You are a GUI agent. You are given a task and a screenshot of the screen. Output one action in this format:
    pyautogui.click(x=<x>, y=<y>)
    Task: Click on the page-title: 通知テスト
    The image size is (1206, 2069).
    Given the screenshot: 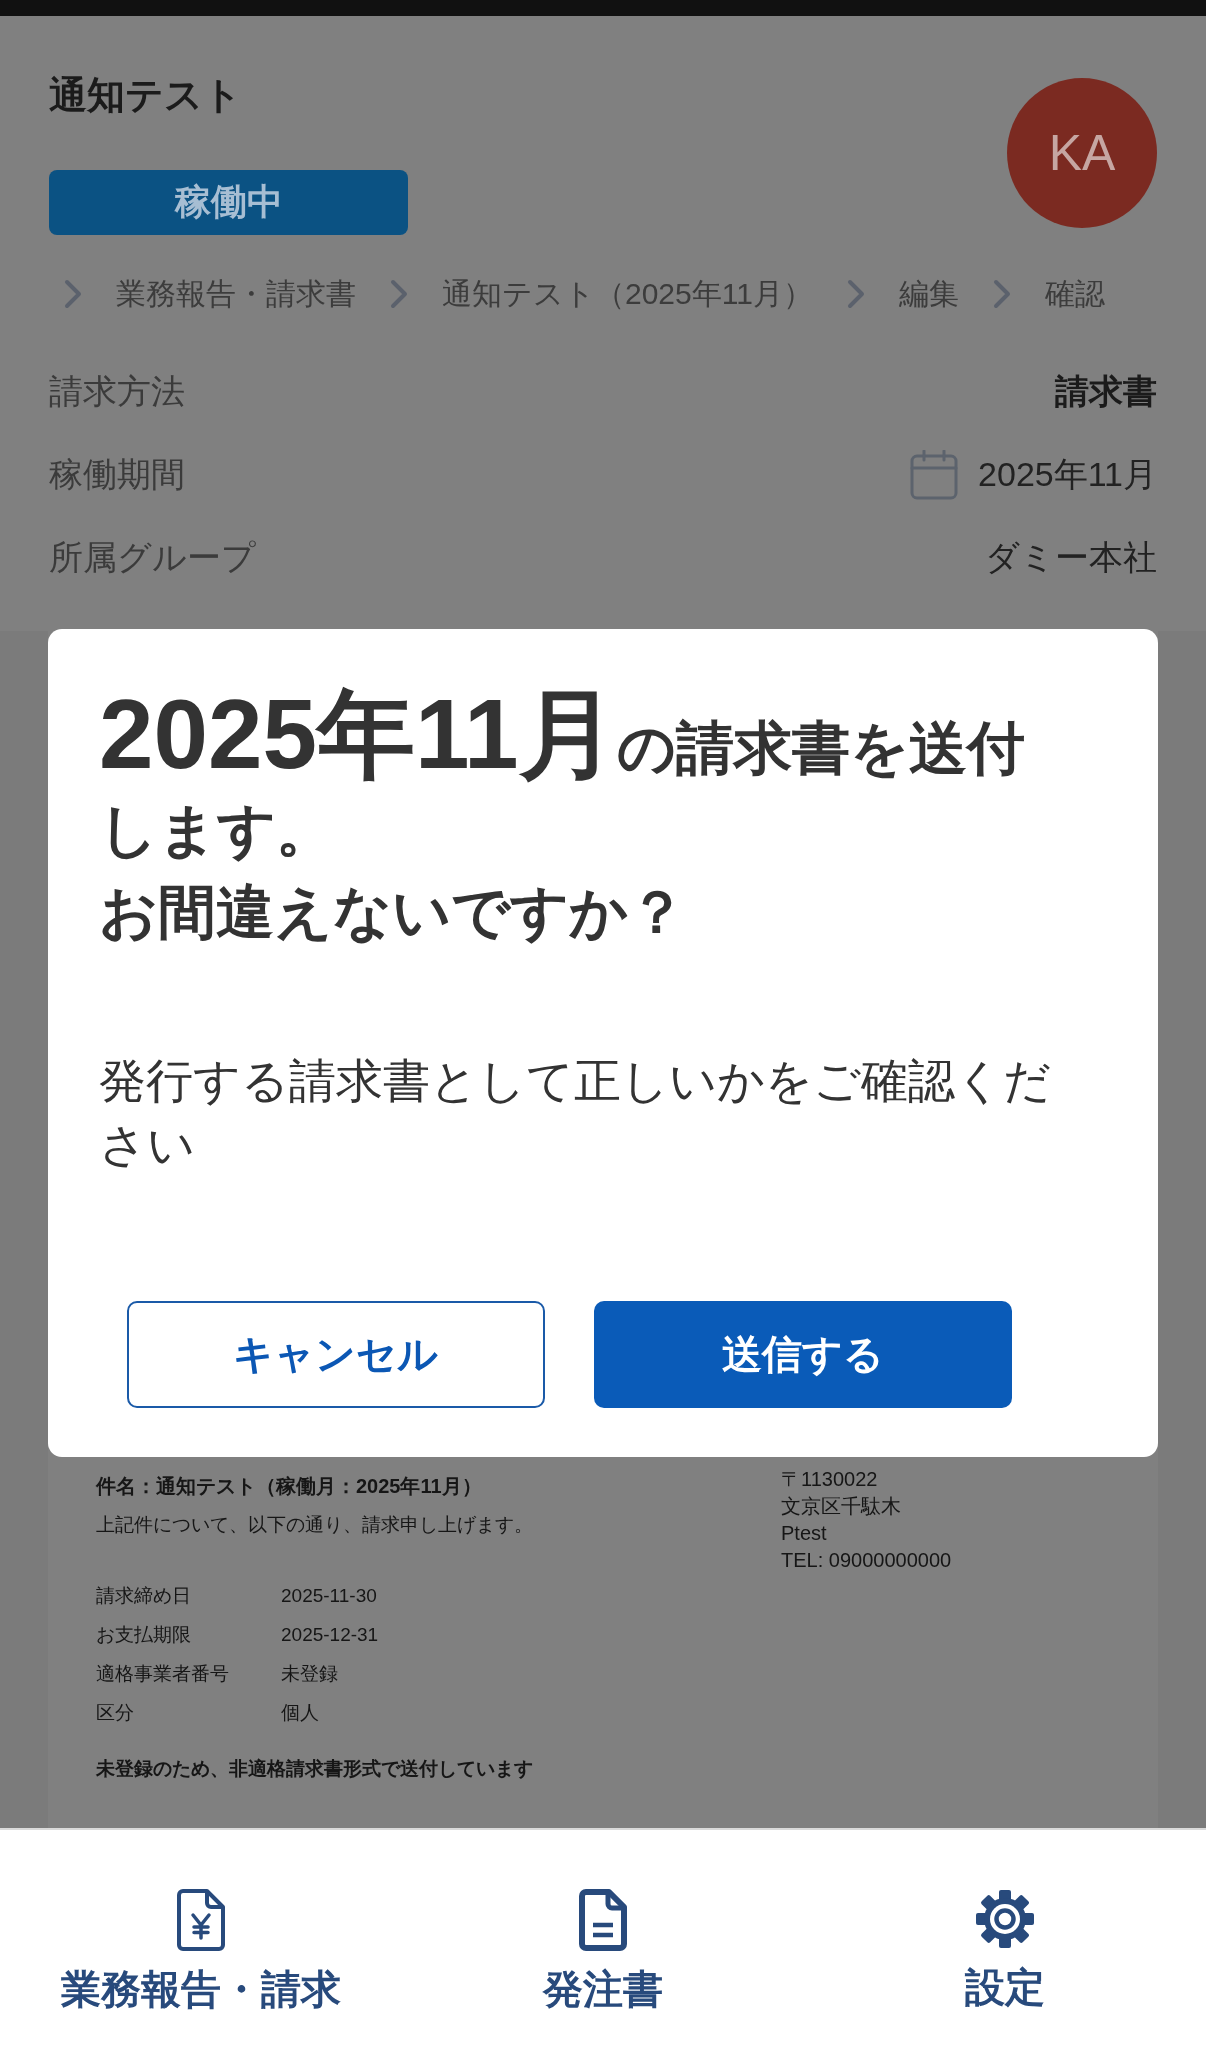 What is the action you would take?
    pyautogui.click(x=145, y=95)
    